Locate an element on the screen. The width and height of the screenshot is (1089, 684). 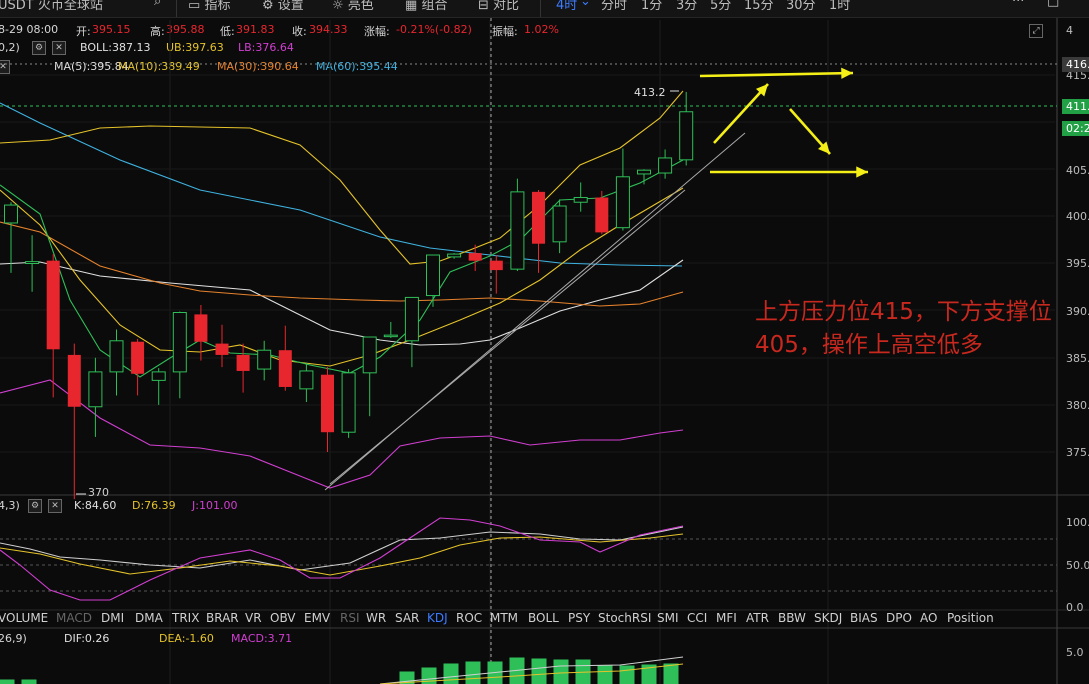
kdj-k-line is located at coordinates (342, 548).